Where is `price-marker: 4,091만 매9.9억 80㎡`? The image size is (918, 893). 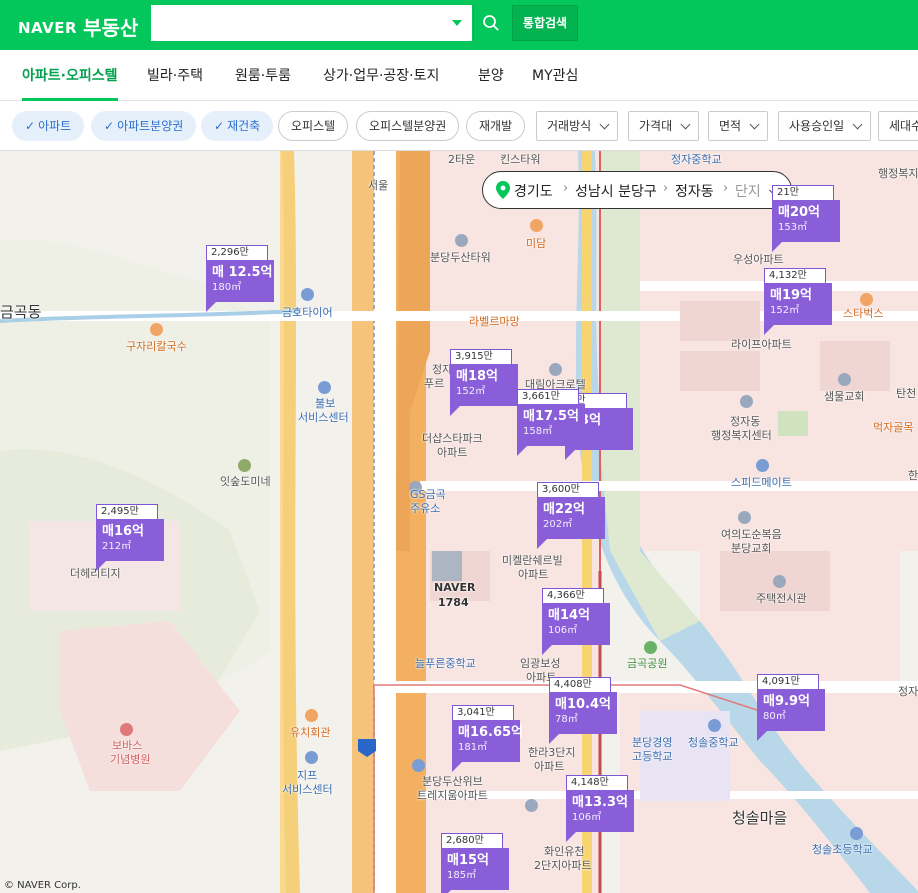
price-marker: 4,091만 매9.9억 80㎡ is located at coordinates (791, 707).